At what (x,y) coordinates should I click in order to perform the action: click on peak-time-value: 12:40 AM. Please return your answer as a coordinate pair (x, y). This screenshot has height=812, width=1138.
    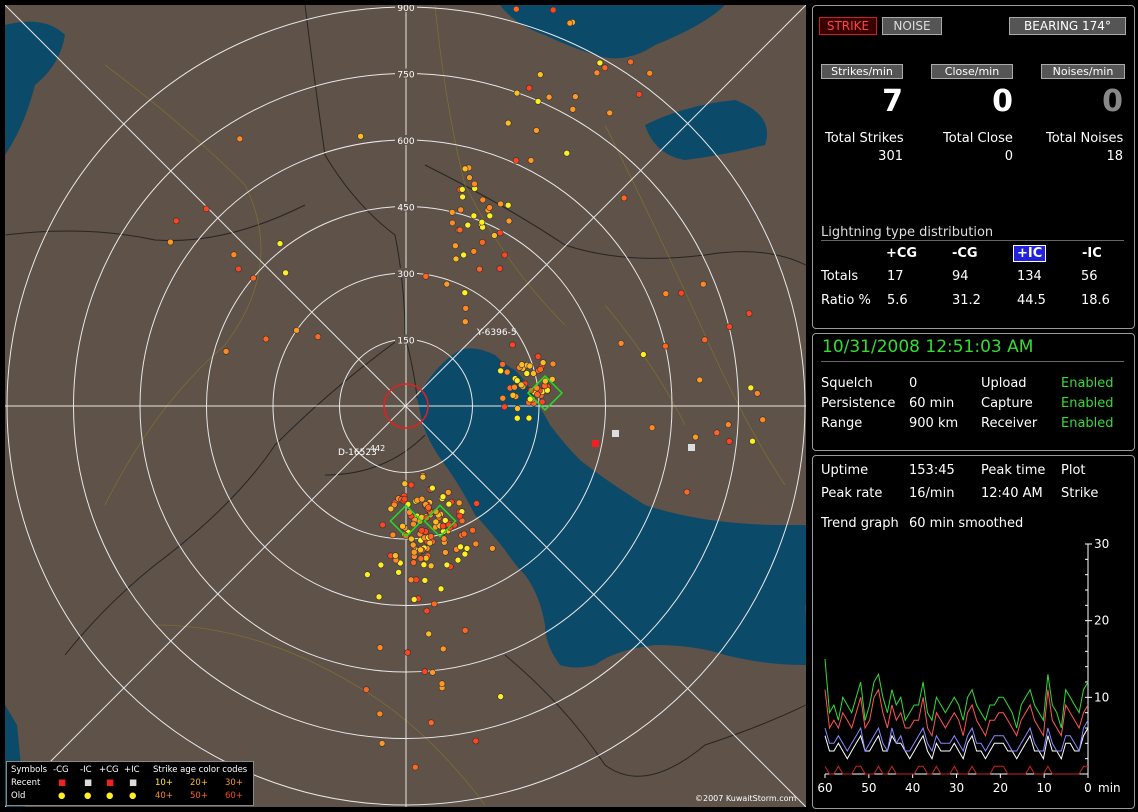
    Looking at the image, I should click on (1012, 493).